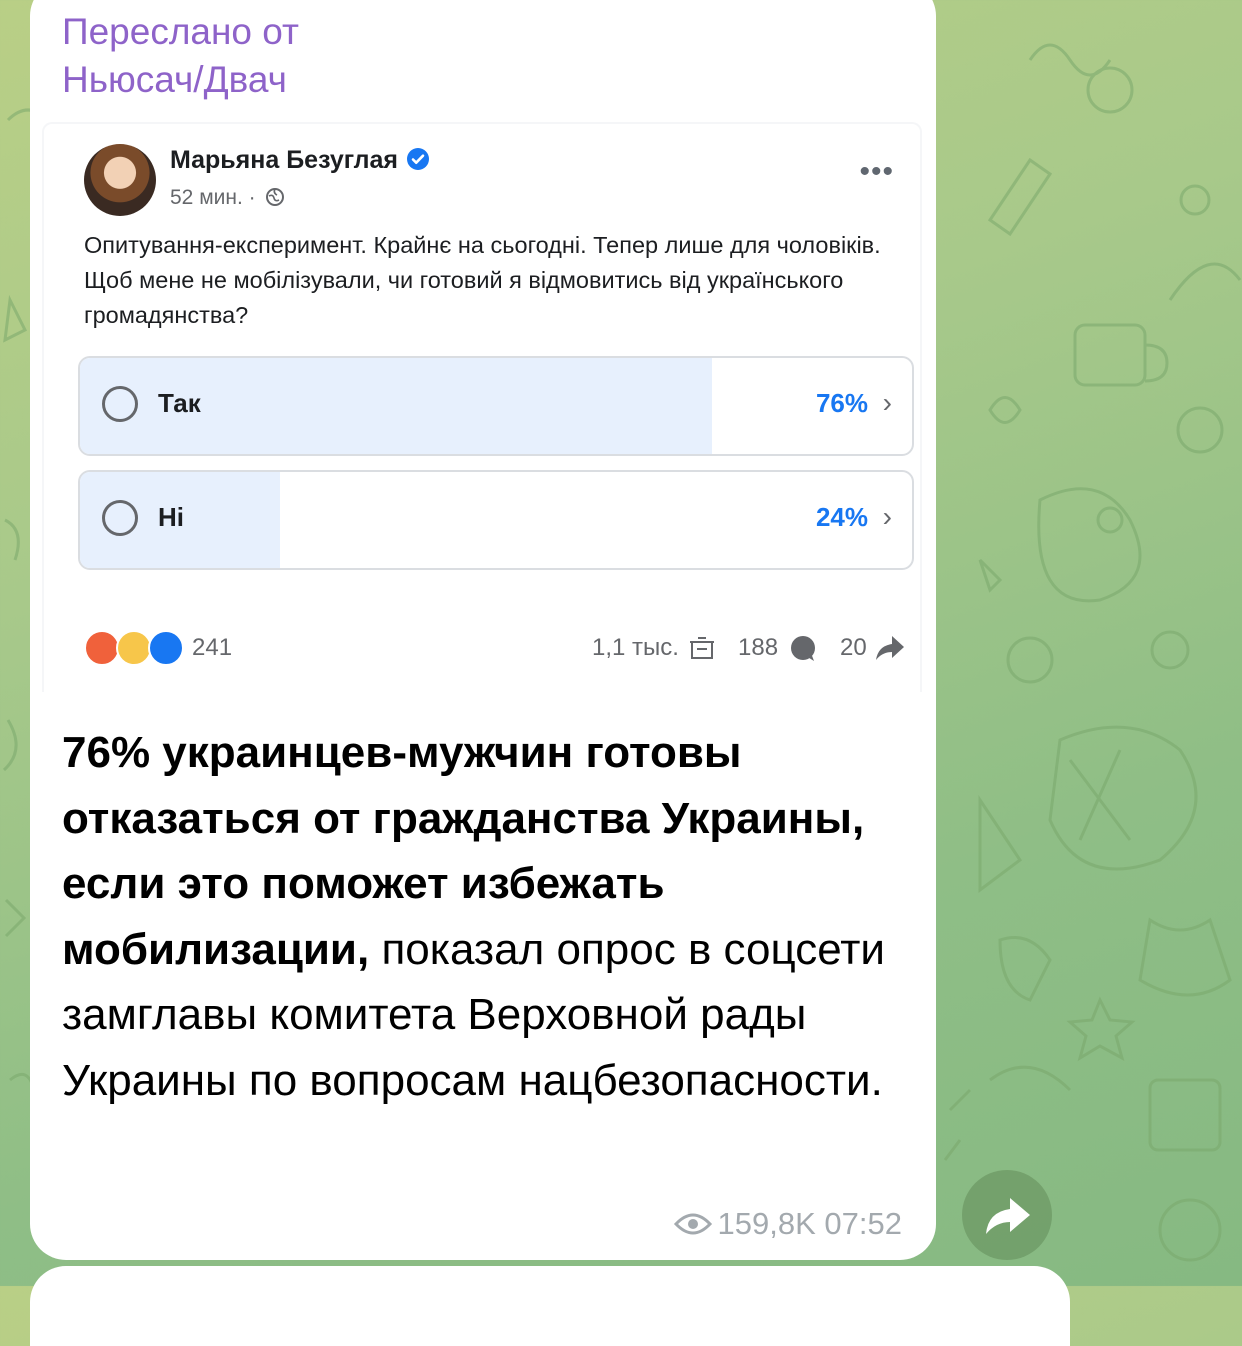  I want to click on message-views: 159,8K, so click(766, 1223).